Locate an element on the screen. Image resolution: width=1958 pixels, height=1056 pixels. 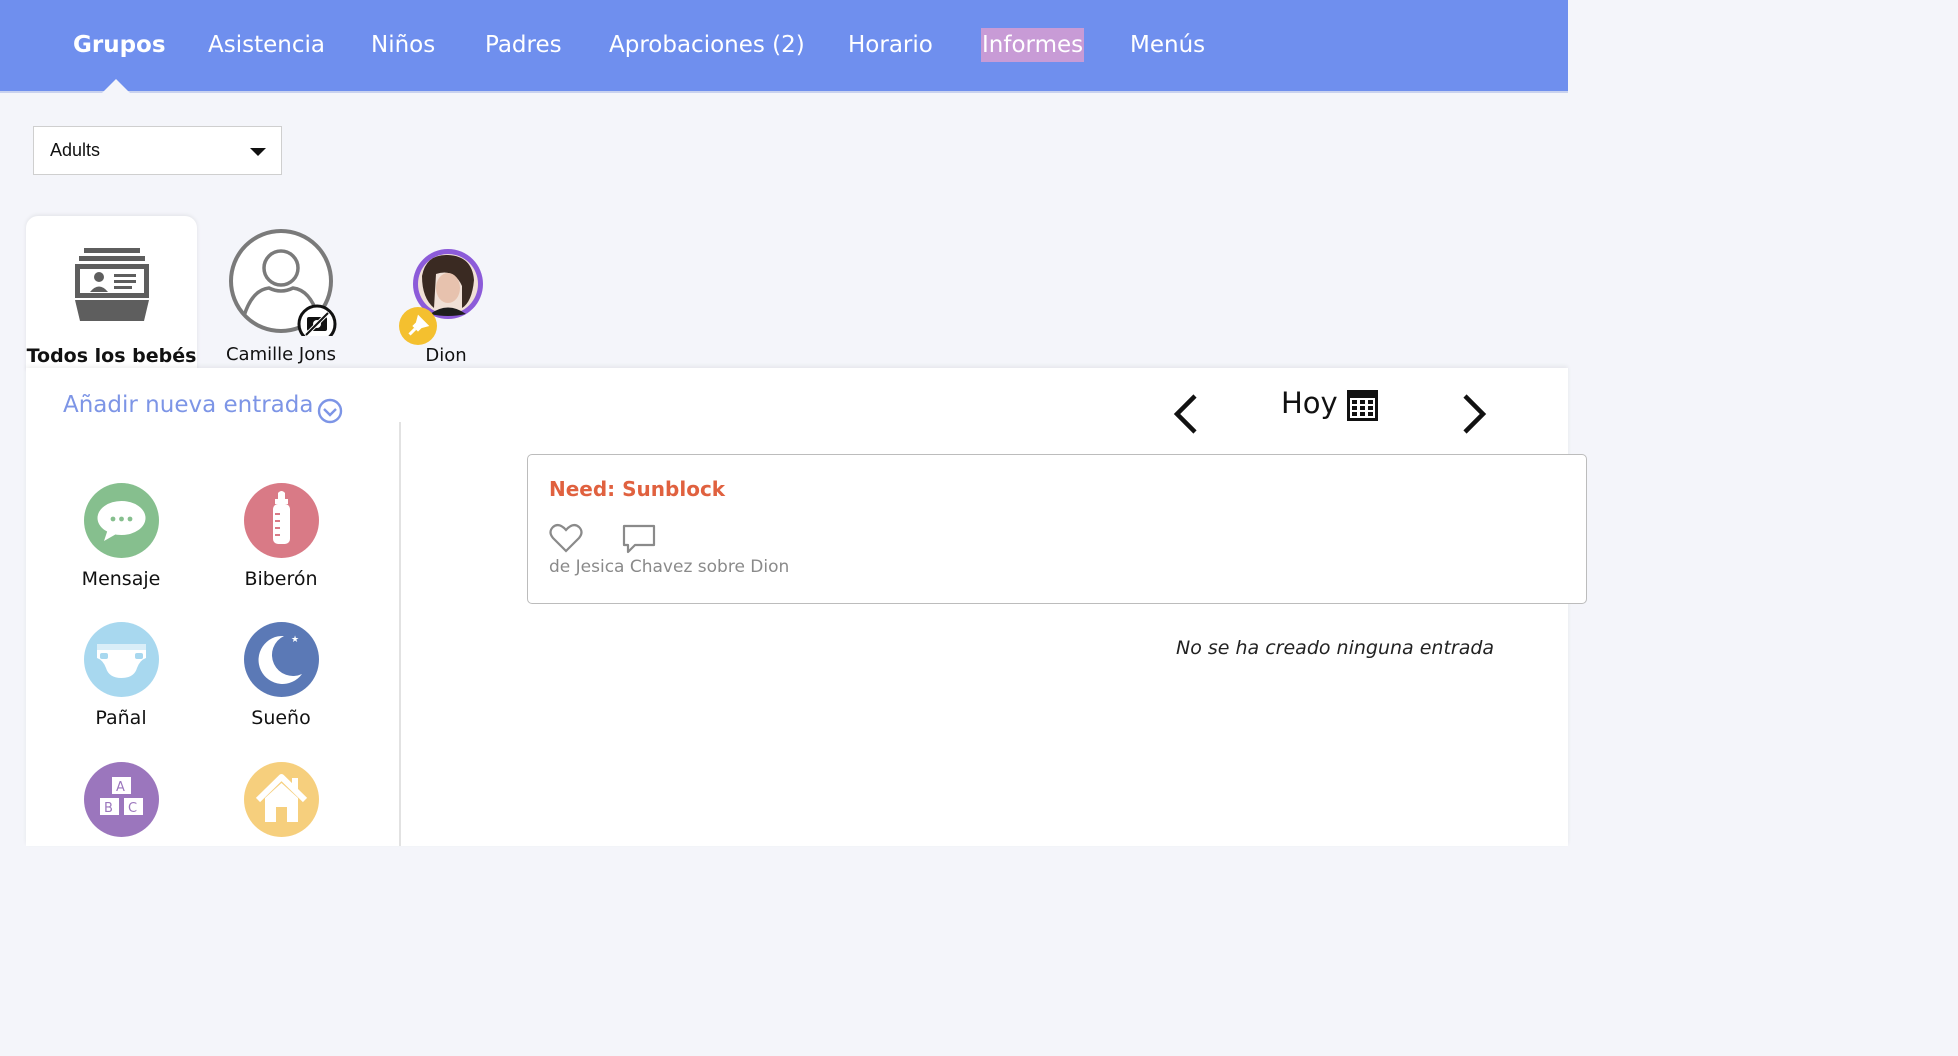
kid-name: Camille Jons is located at coordinates (281, 354).